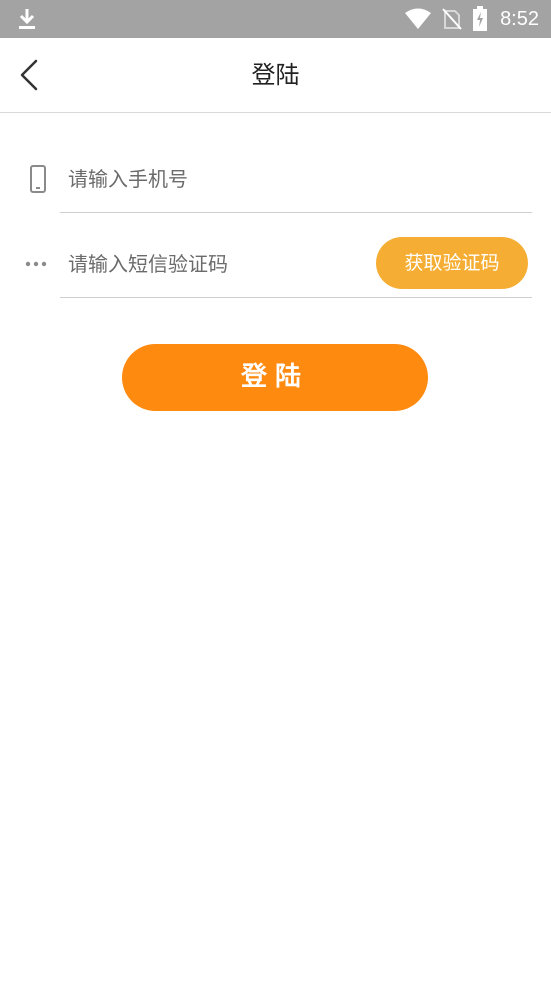  I want to click on get-code-button: 获取验证码, so click(452, 263).